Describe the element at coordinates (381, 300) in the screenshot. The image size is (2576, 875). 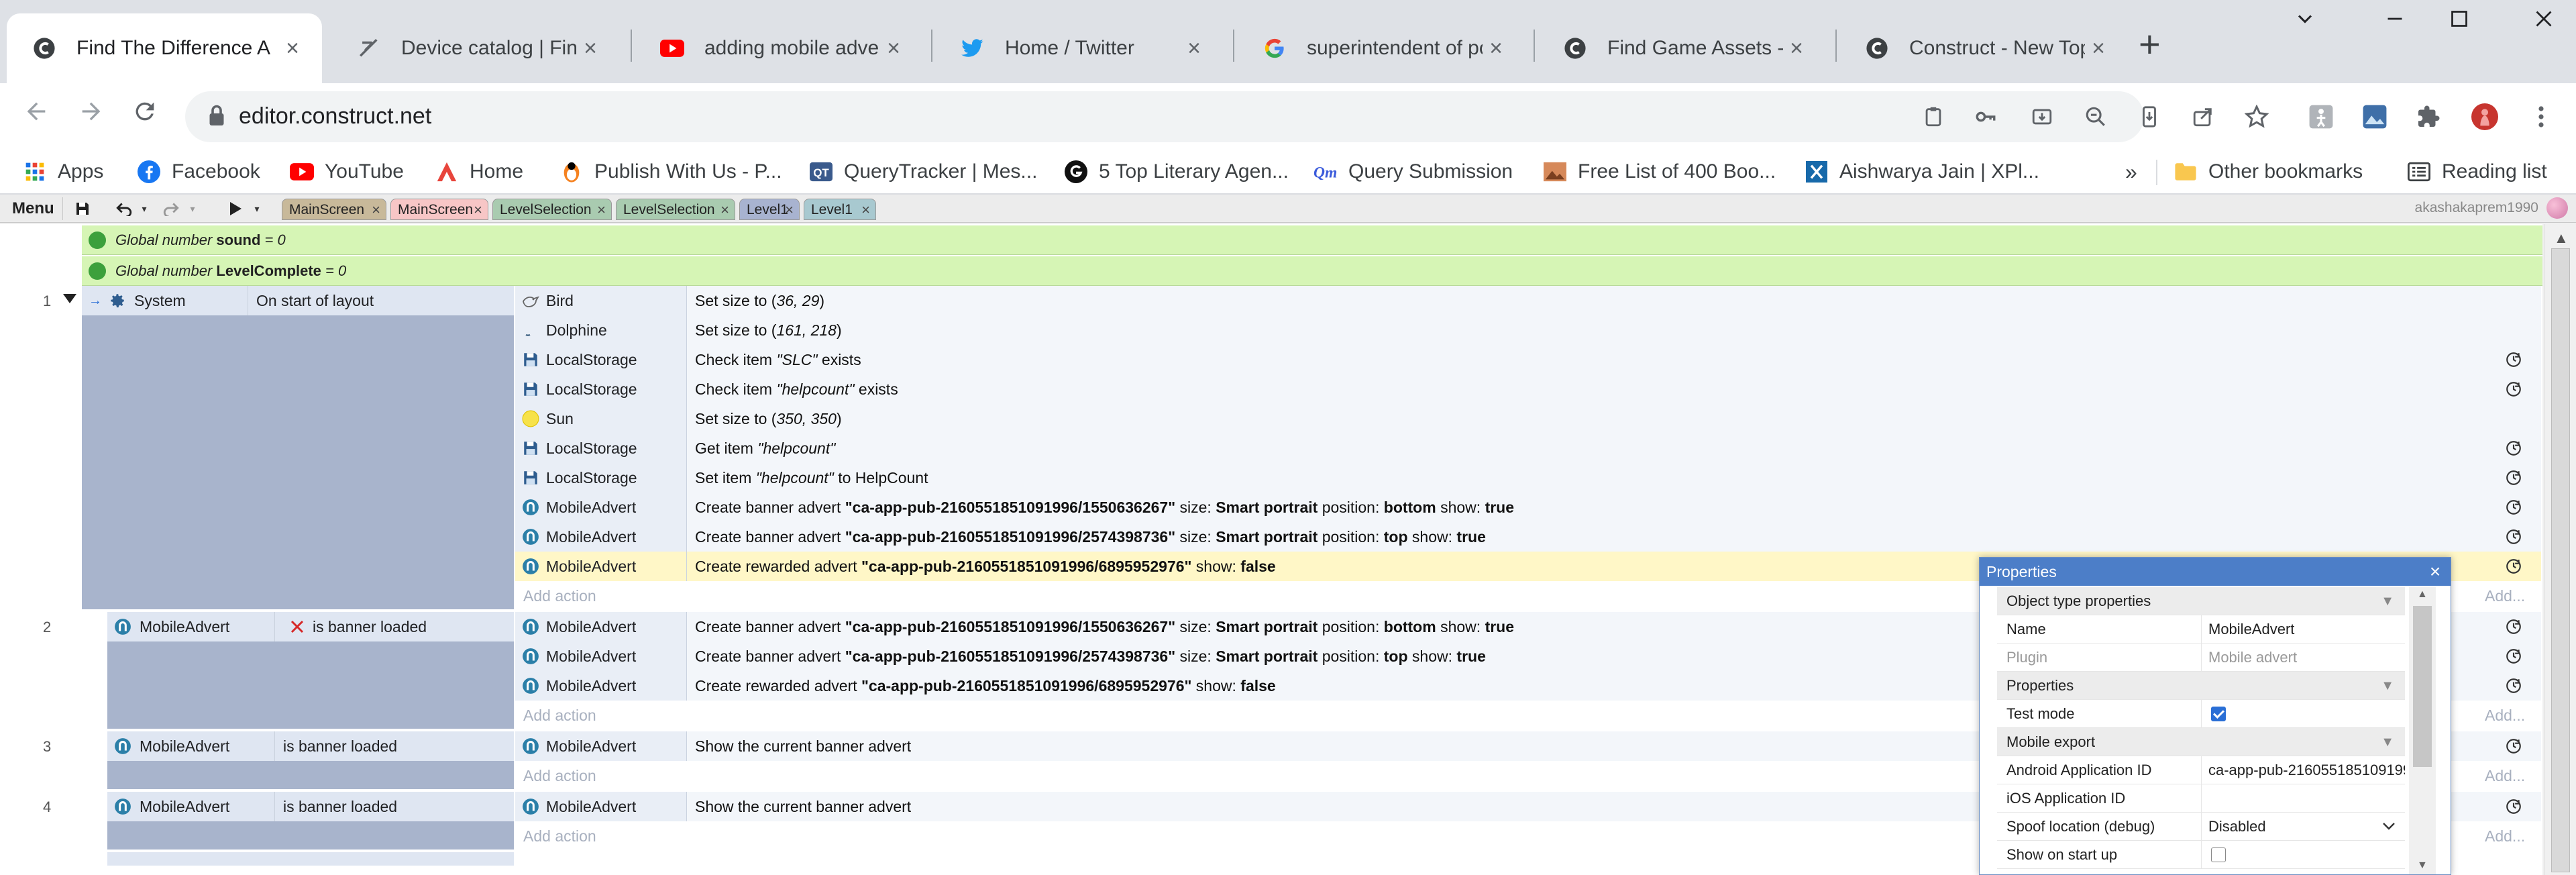
I see `condition-text: On start of layout` at that location.